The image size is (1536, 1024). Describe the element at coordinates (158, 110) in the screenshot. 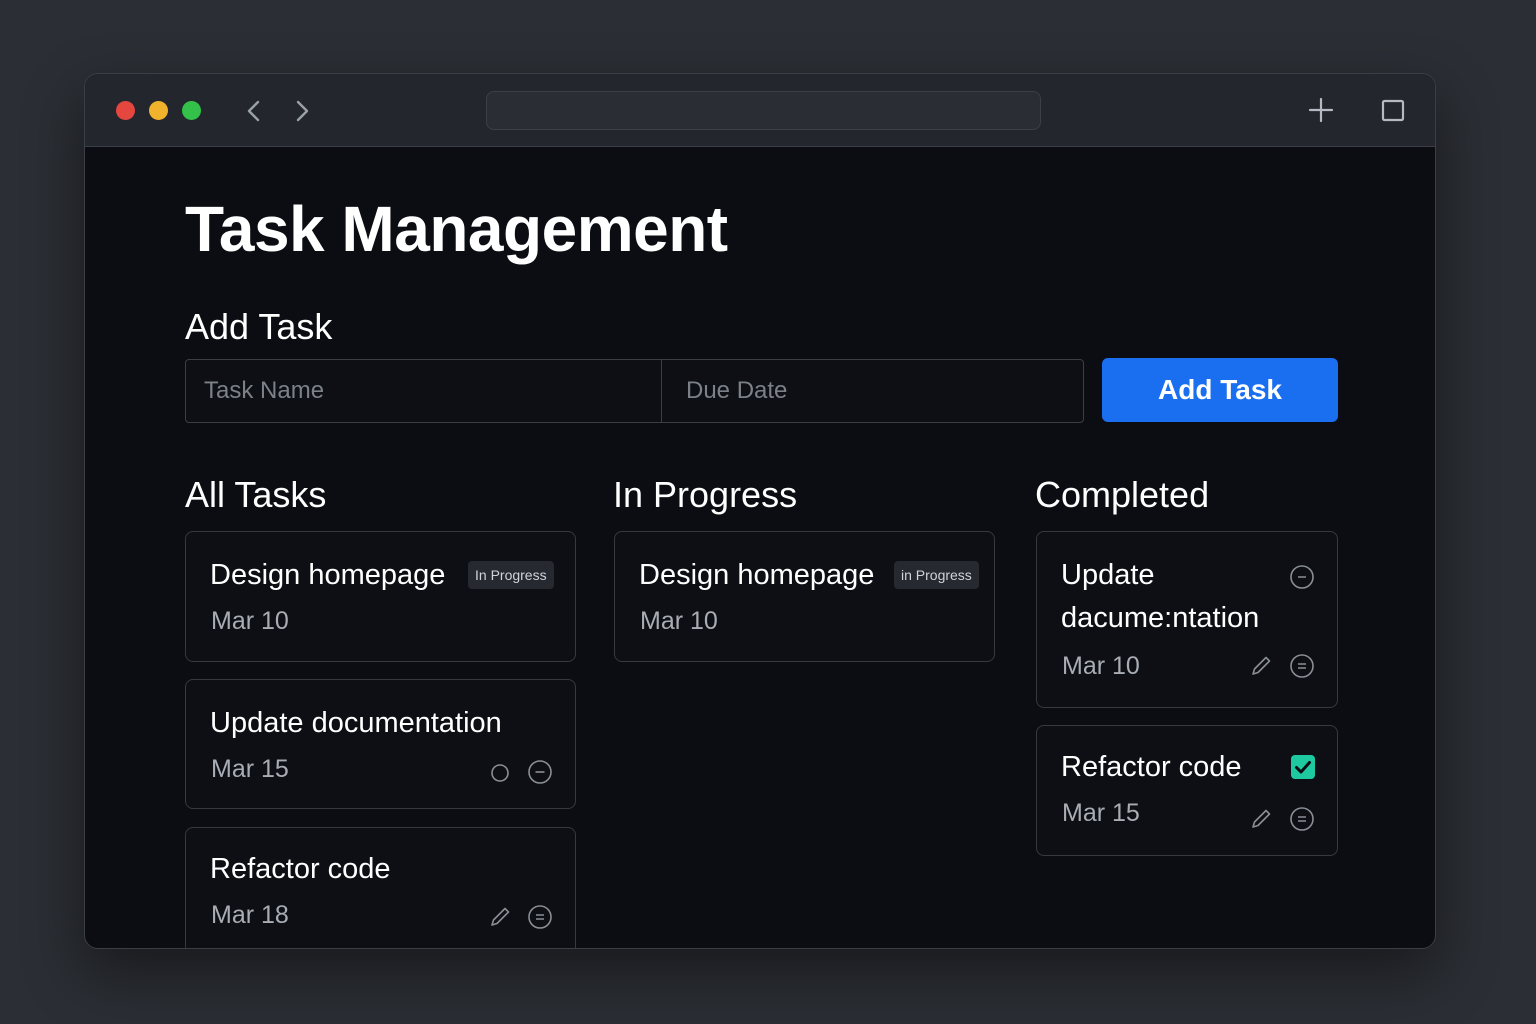

I see `minimize-window-button` at that location.